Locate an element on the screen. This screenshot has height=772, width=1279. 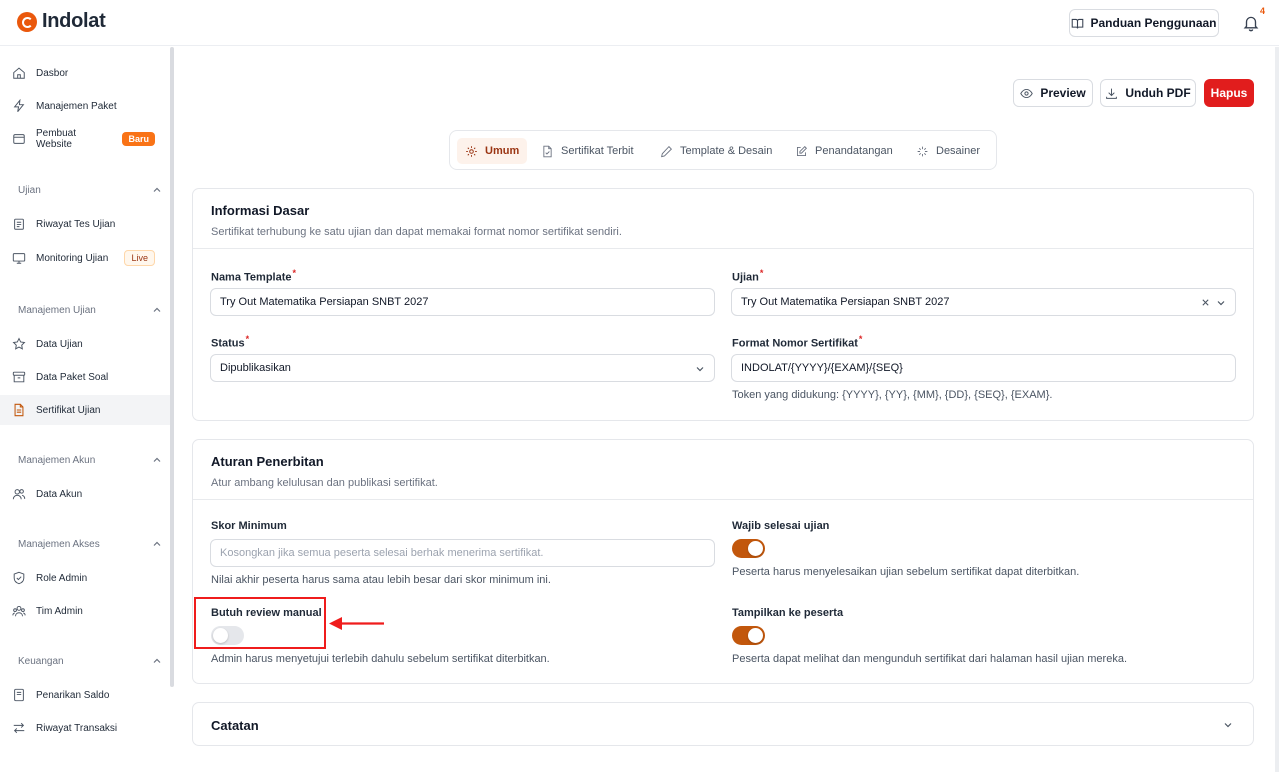
pen-icon is located at coordinates (667, 151).